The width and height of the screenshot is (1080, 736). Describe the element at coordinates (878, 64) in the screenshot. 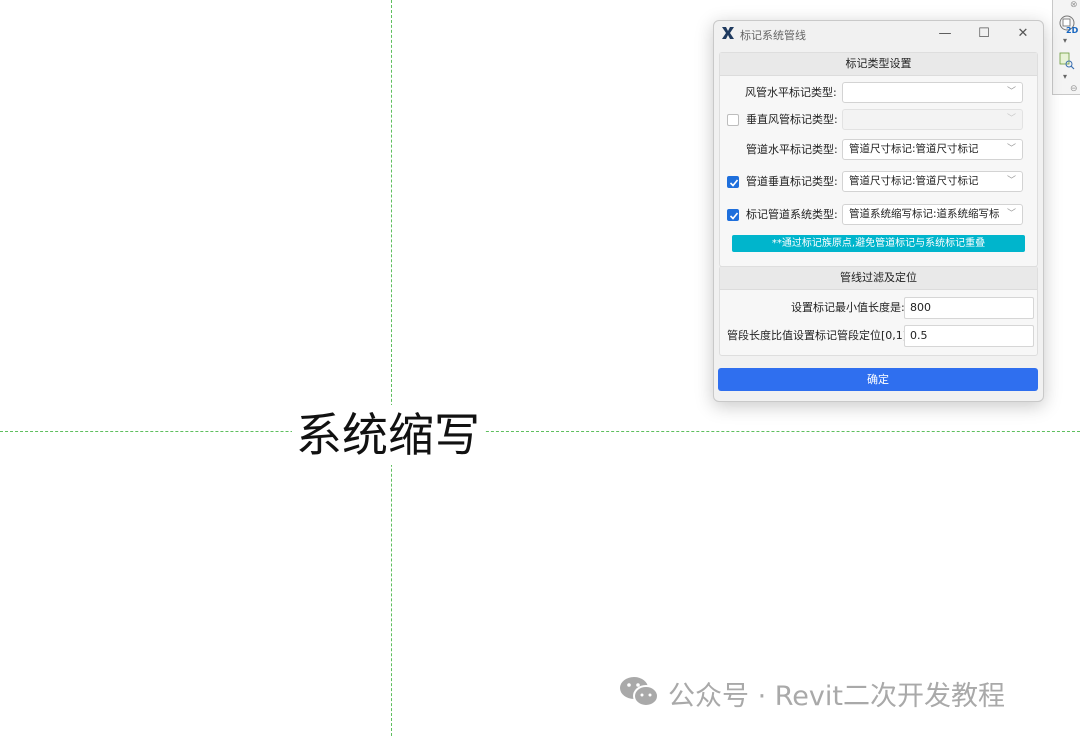

I see `mark-type-settings-header: 标记类型设置` at that location.